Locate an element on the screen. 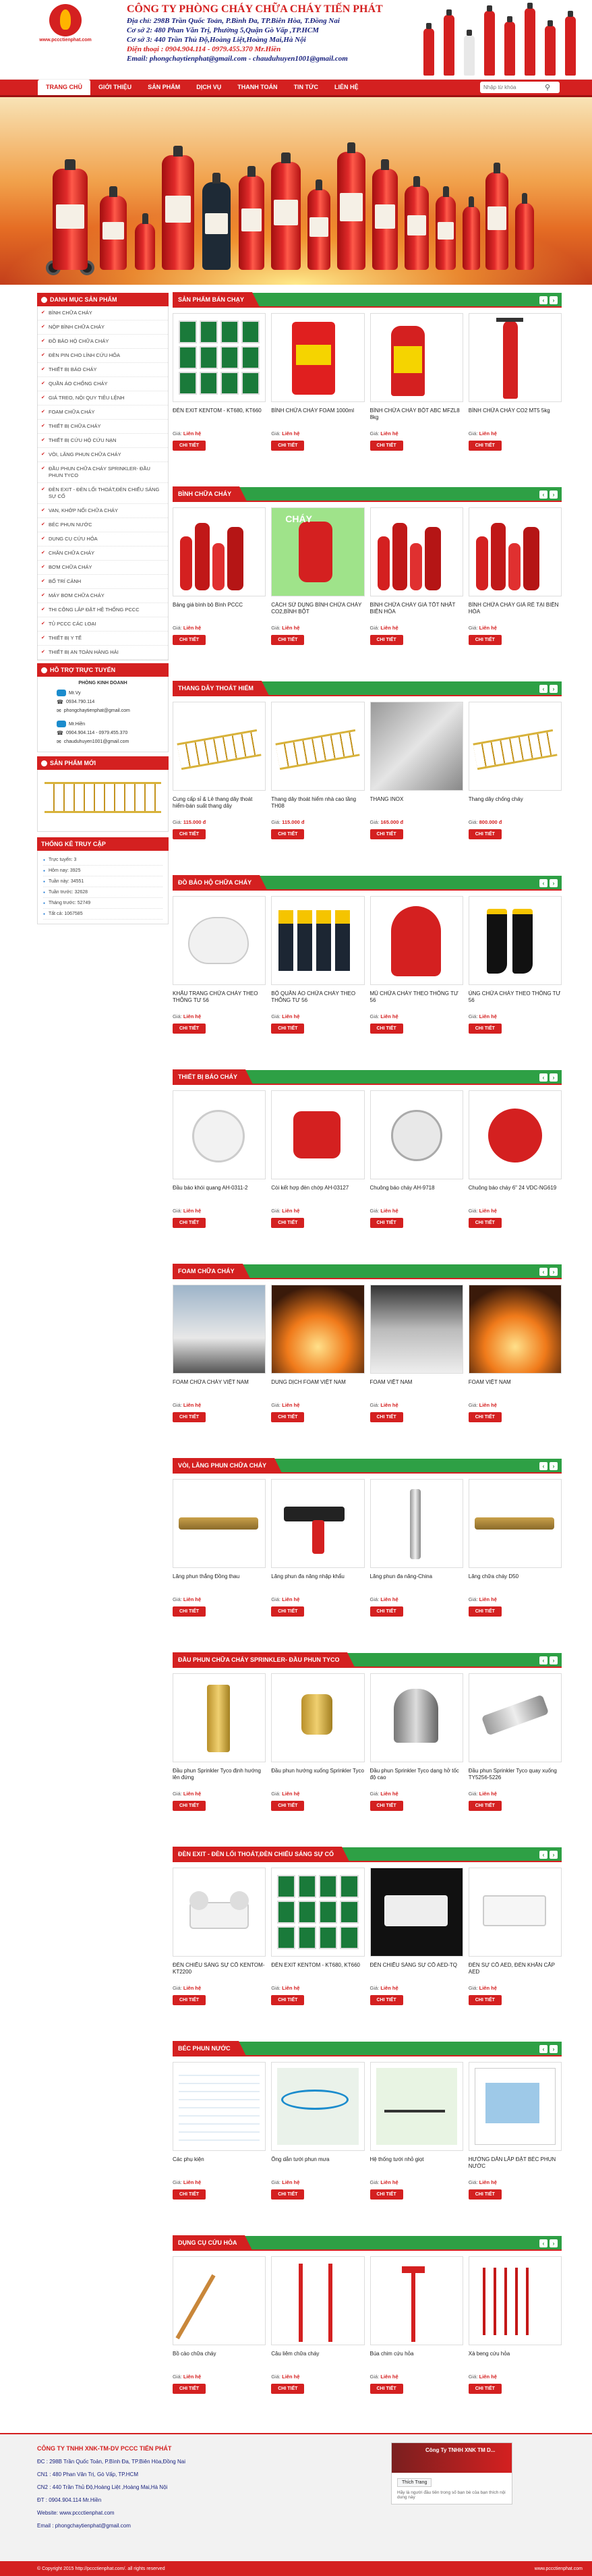  nav-about: GIỚI THIỆU is located at coordinates (115, 87).